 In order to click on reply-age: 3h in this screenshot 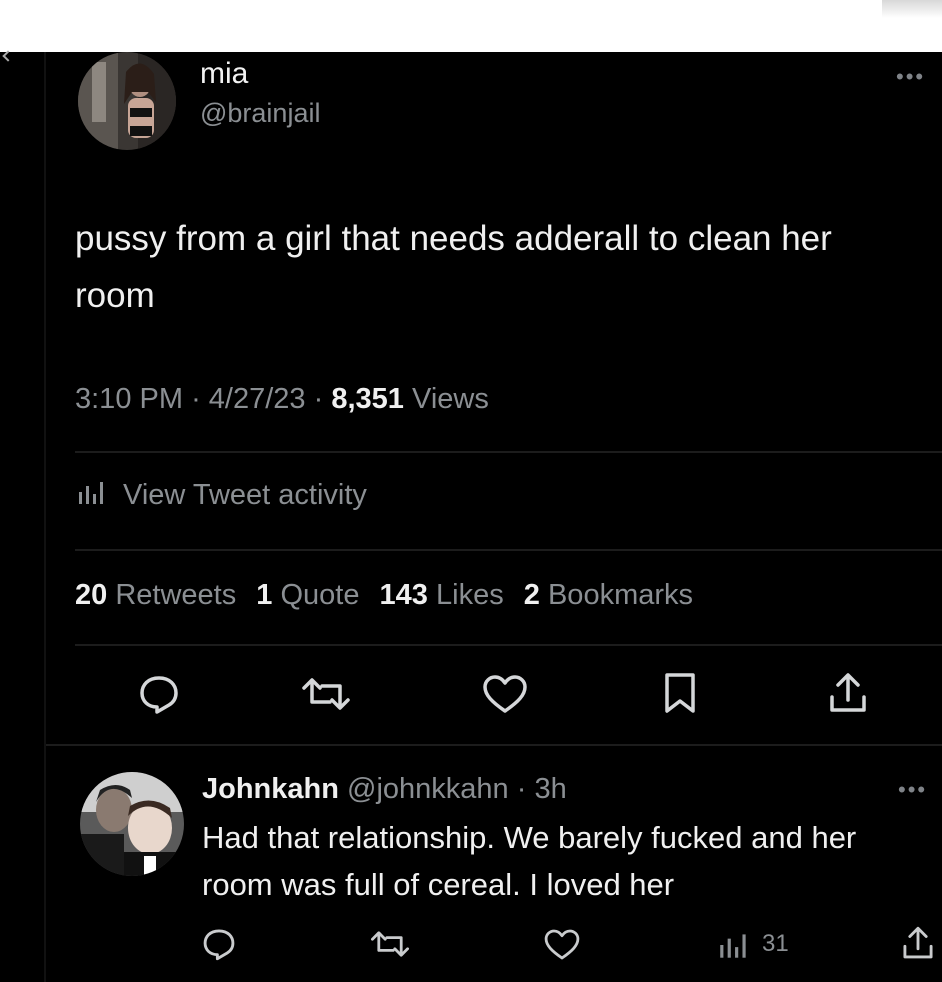, I will do `click(550, 789)`.